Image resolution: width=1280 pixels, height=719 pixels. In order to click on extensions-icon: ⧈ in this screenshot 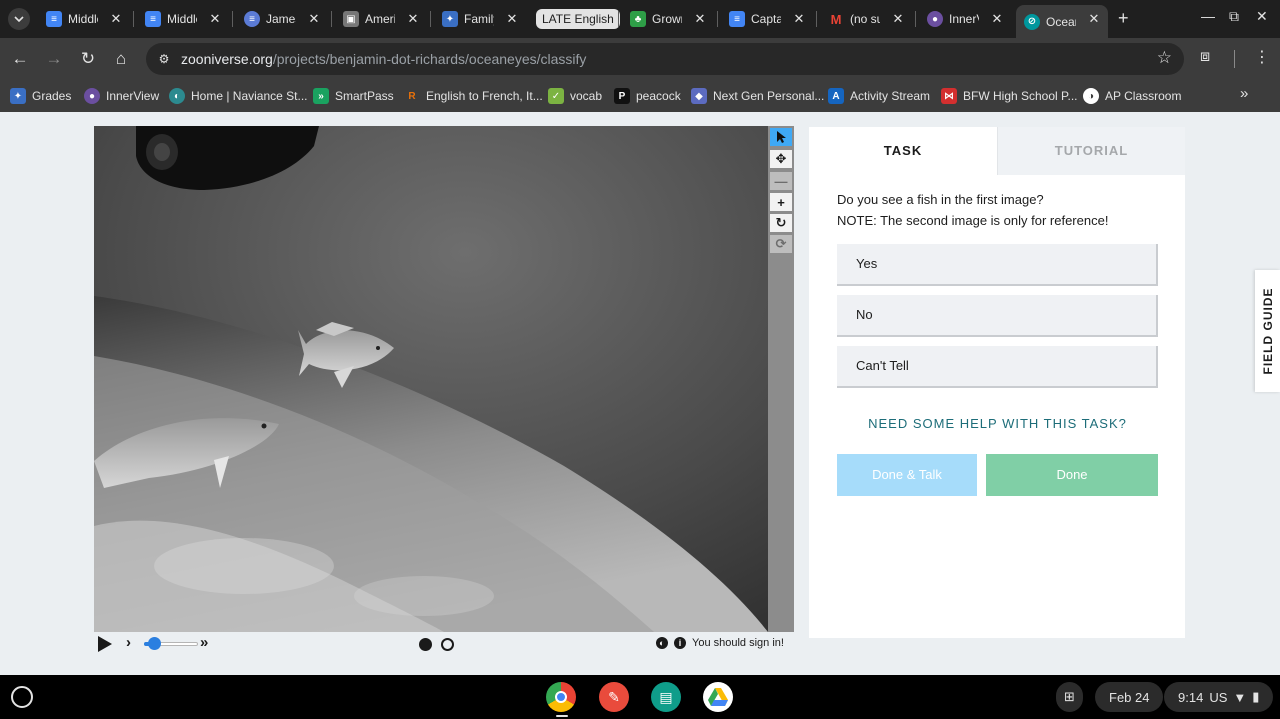, I will do `click(1205, 57)`.